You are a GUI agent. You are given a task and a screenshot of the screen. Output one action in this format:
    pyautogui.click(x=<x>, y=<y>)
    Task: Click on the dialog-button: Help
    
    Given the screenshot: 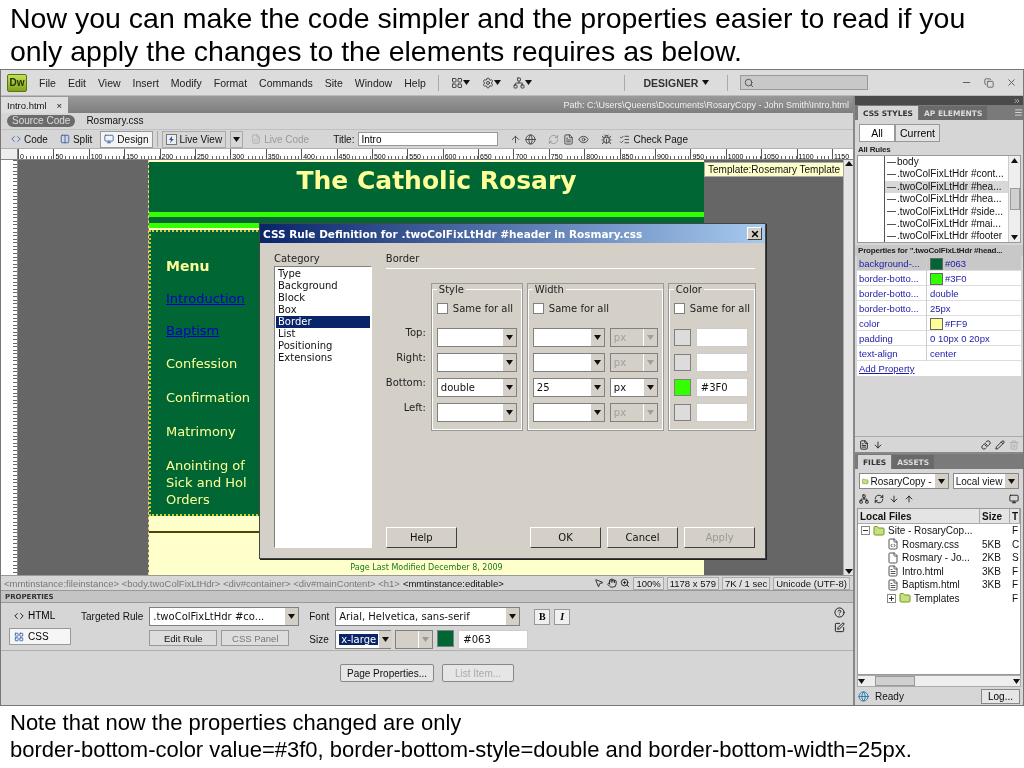 What is the action you would take?
    pyautogui.click(x=421, y=537)
    